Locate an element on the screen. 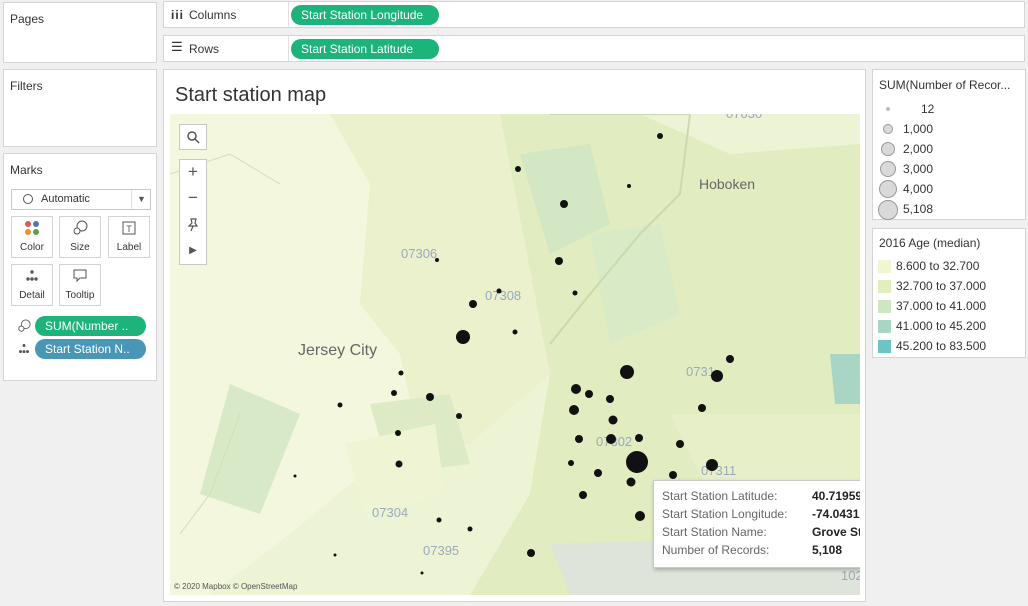  size-field-icon is located at coordinates (24, 328).